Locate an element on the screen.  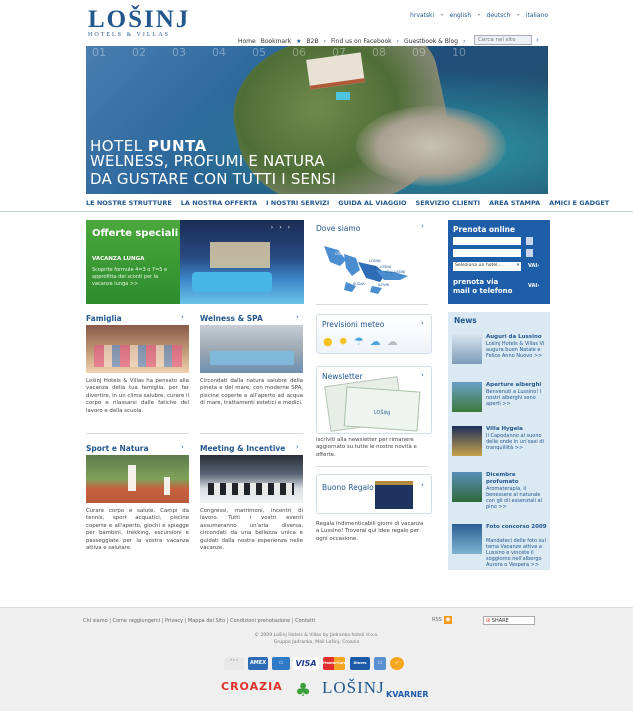
slide-number: 09 is located at coordinates (419, 52).